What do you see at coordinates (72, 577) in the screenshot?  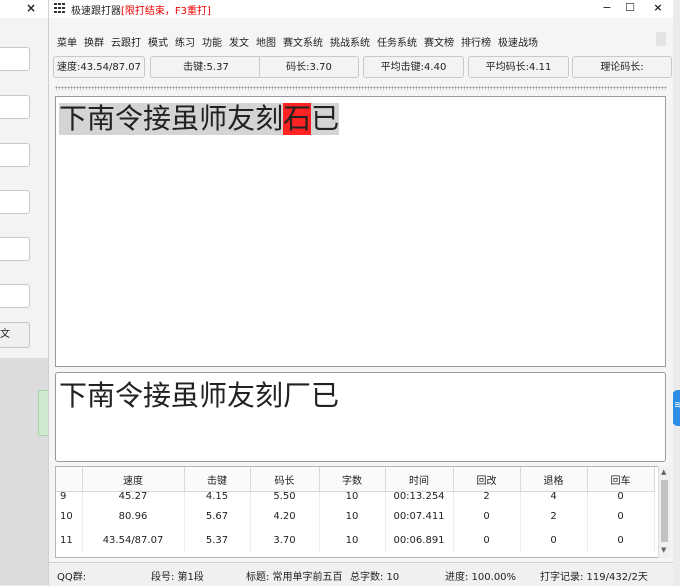 I see `status-qq-group: QQ群:` at bounding box center [72, 577].